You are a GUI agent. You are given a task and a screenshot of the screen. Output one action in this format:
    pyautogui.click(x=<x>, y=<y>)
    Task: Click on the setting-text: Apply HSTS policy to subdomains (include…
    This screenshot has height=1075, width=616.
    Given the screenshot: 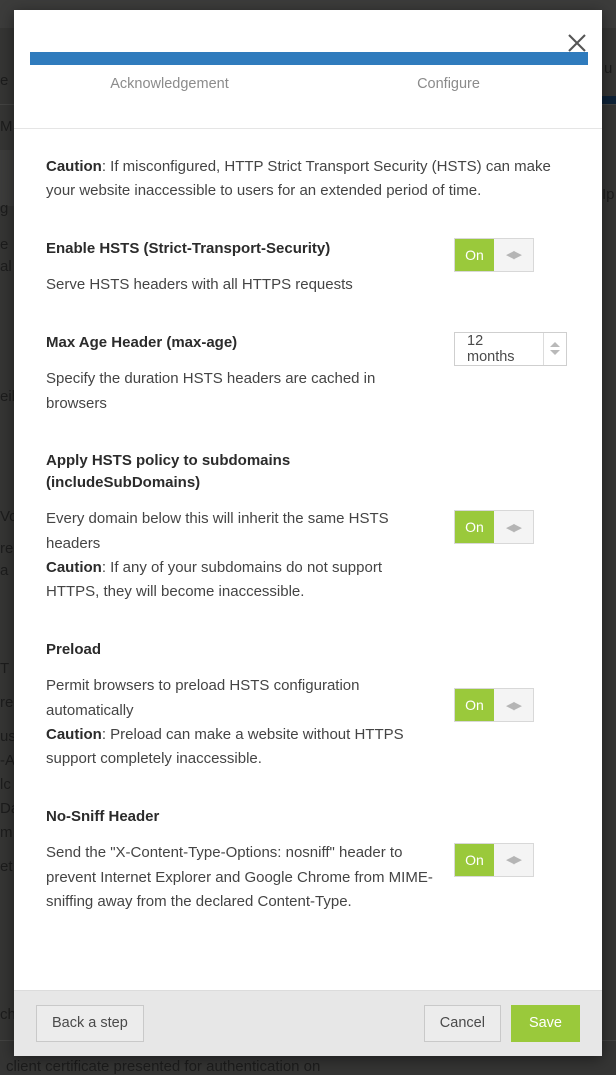 What is the action you would take?
    pyautogui.click(x=242, y=527)
    